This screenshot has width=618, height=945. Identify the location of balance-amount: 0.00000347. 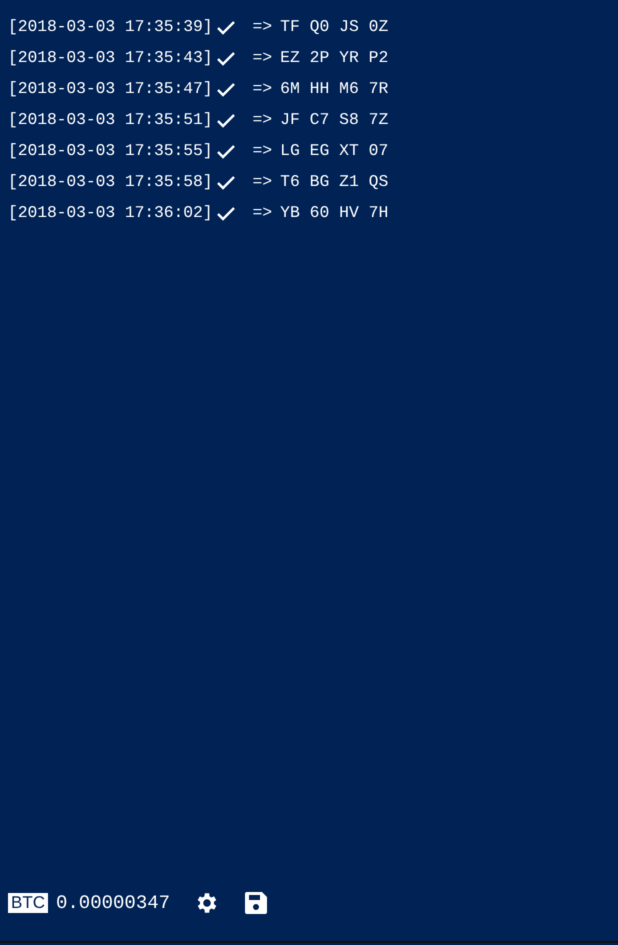
(113, 903).